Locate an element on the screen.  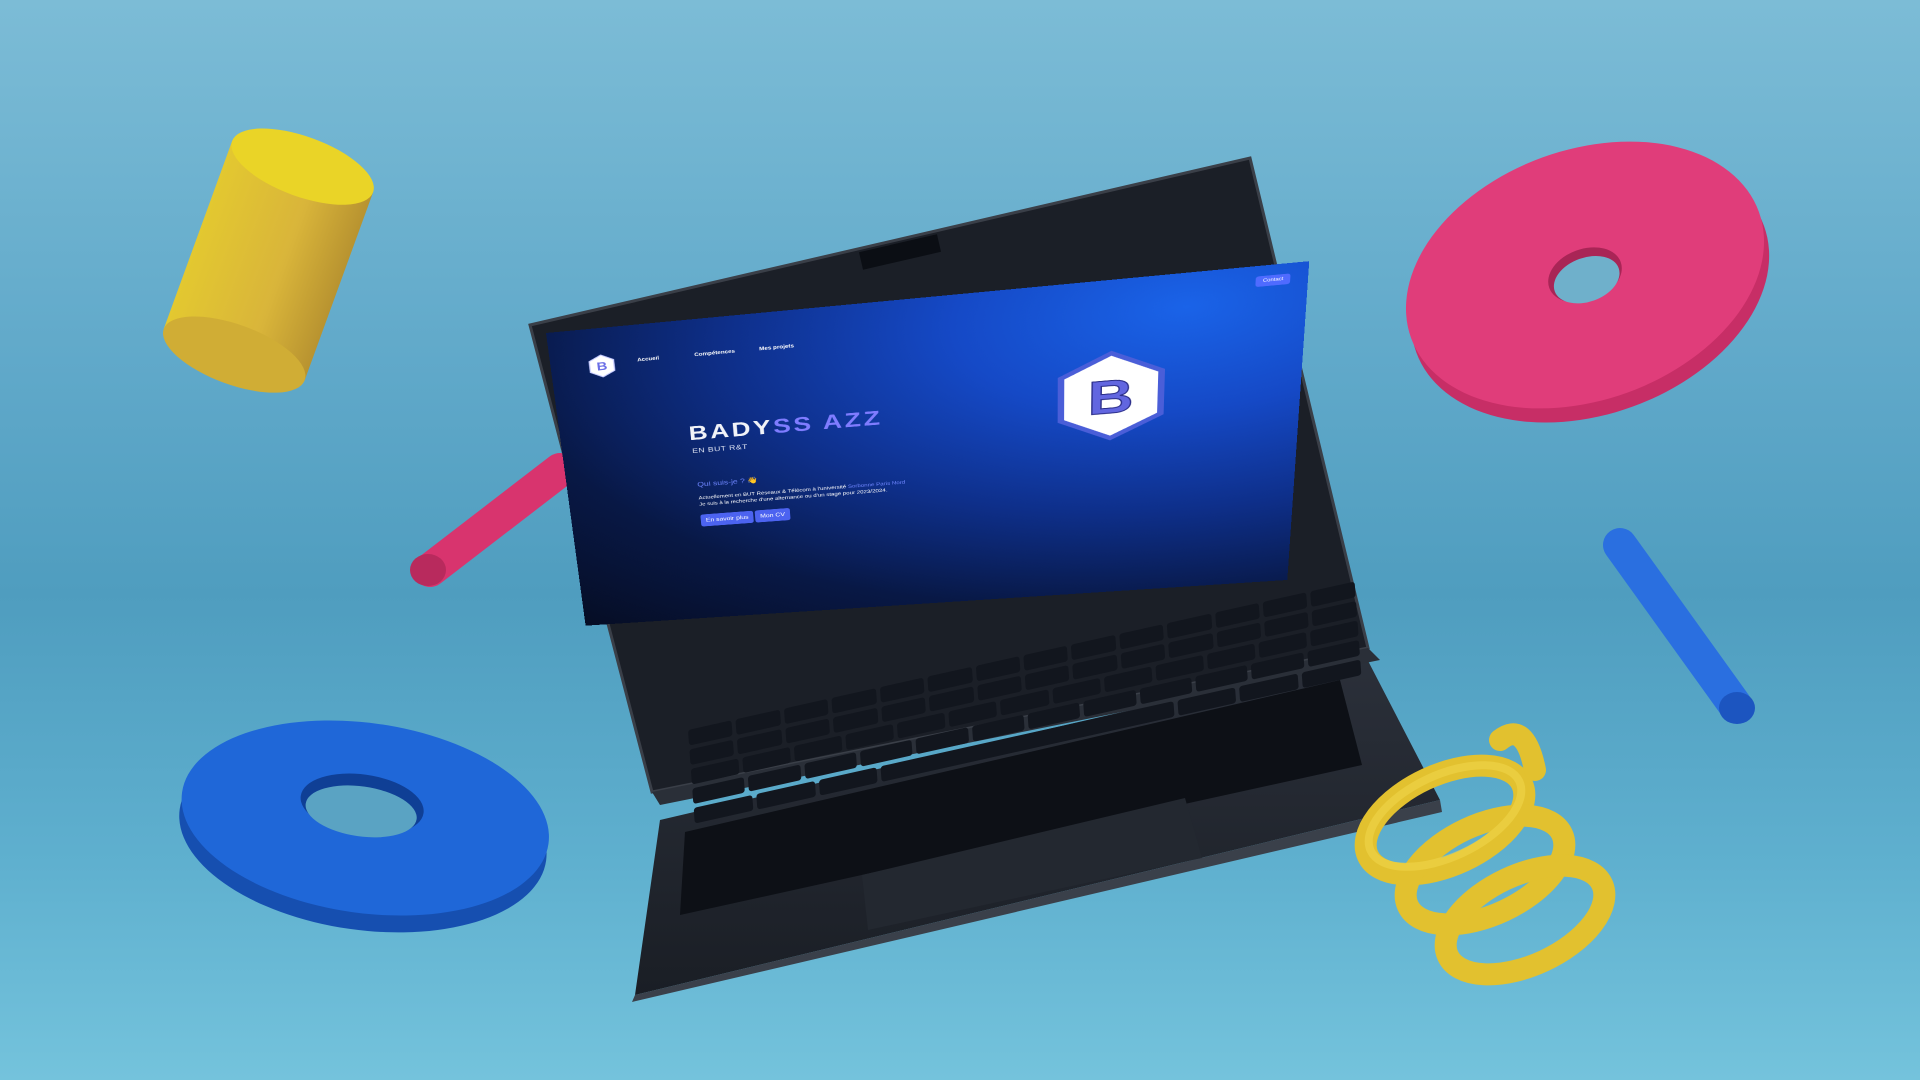
hero-name: BADYSS AZZ is located at coordinates (785, 426).